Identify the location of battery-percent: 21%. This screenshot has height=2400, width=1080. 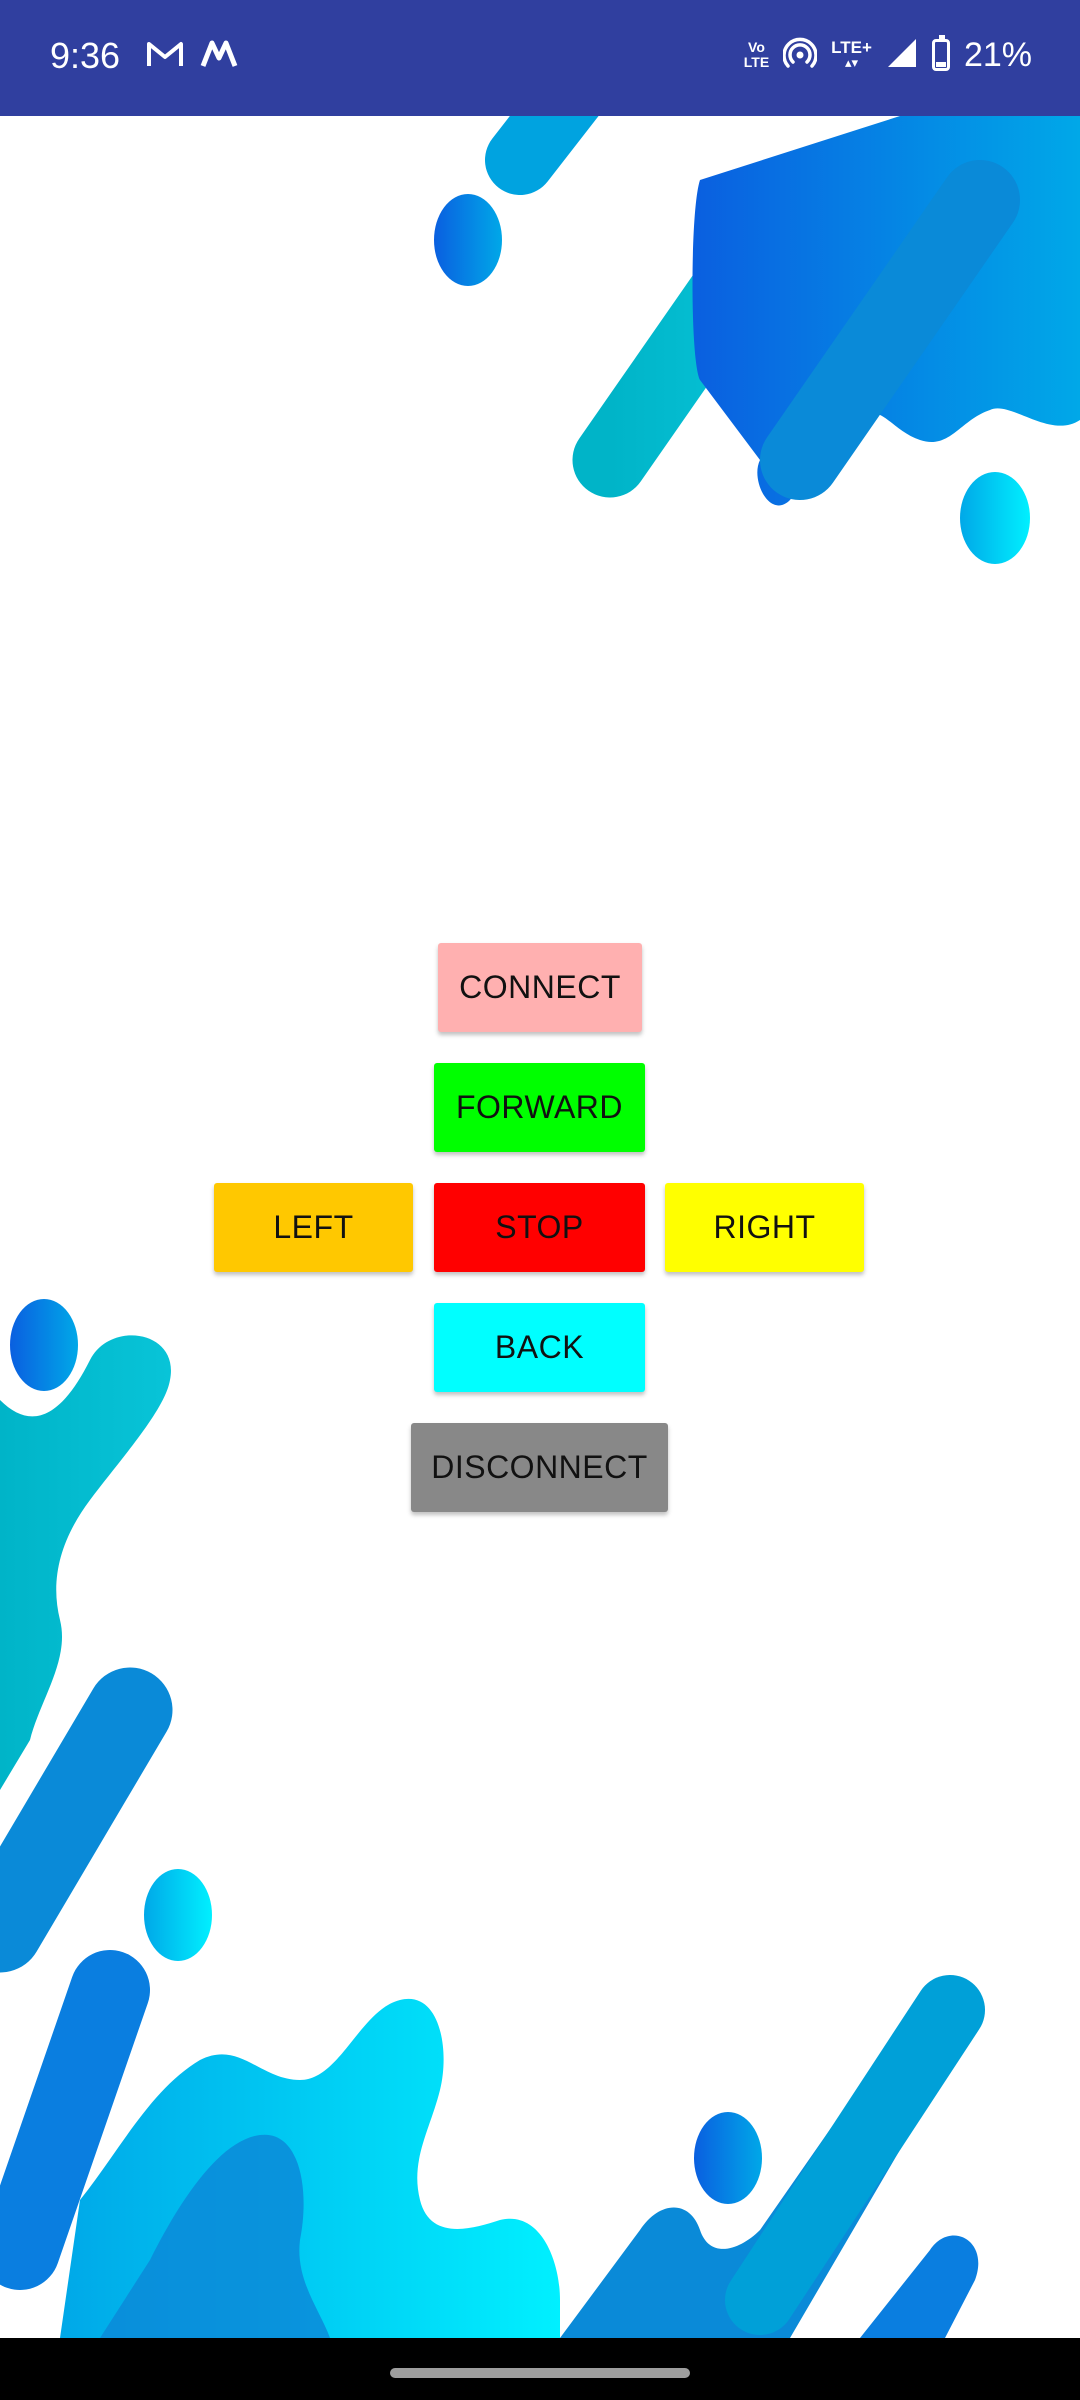
(997, 55).